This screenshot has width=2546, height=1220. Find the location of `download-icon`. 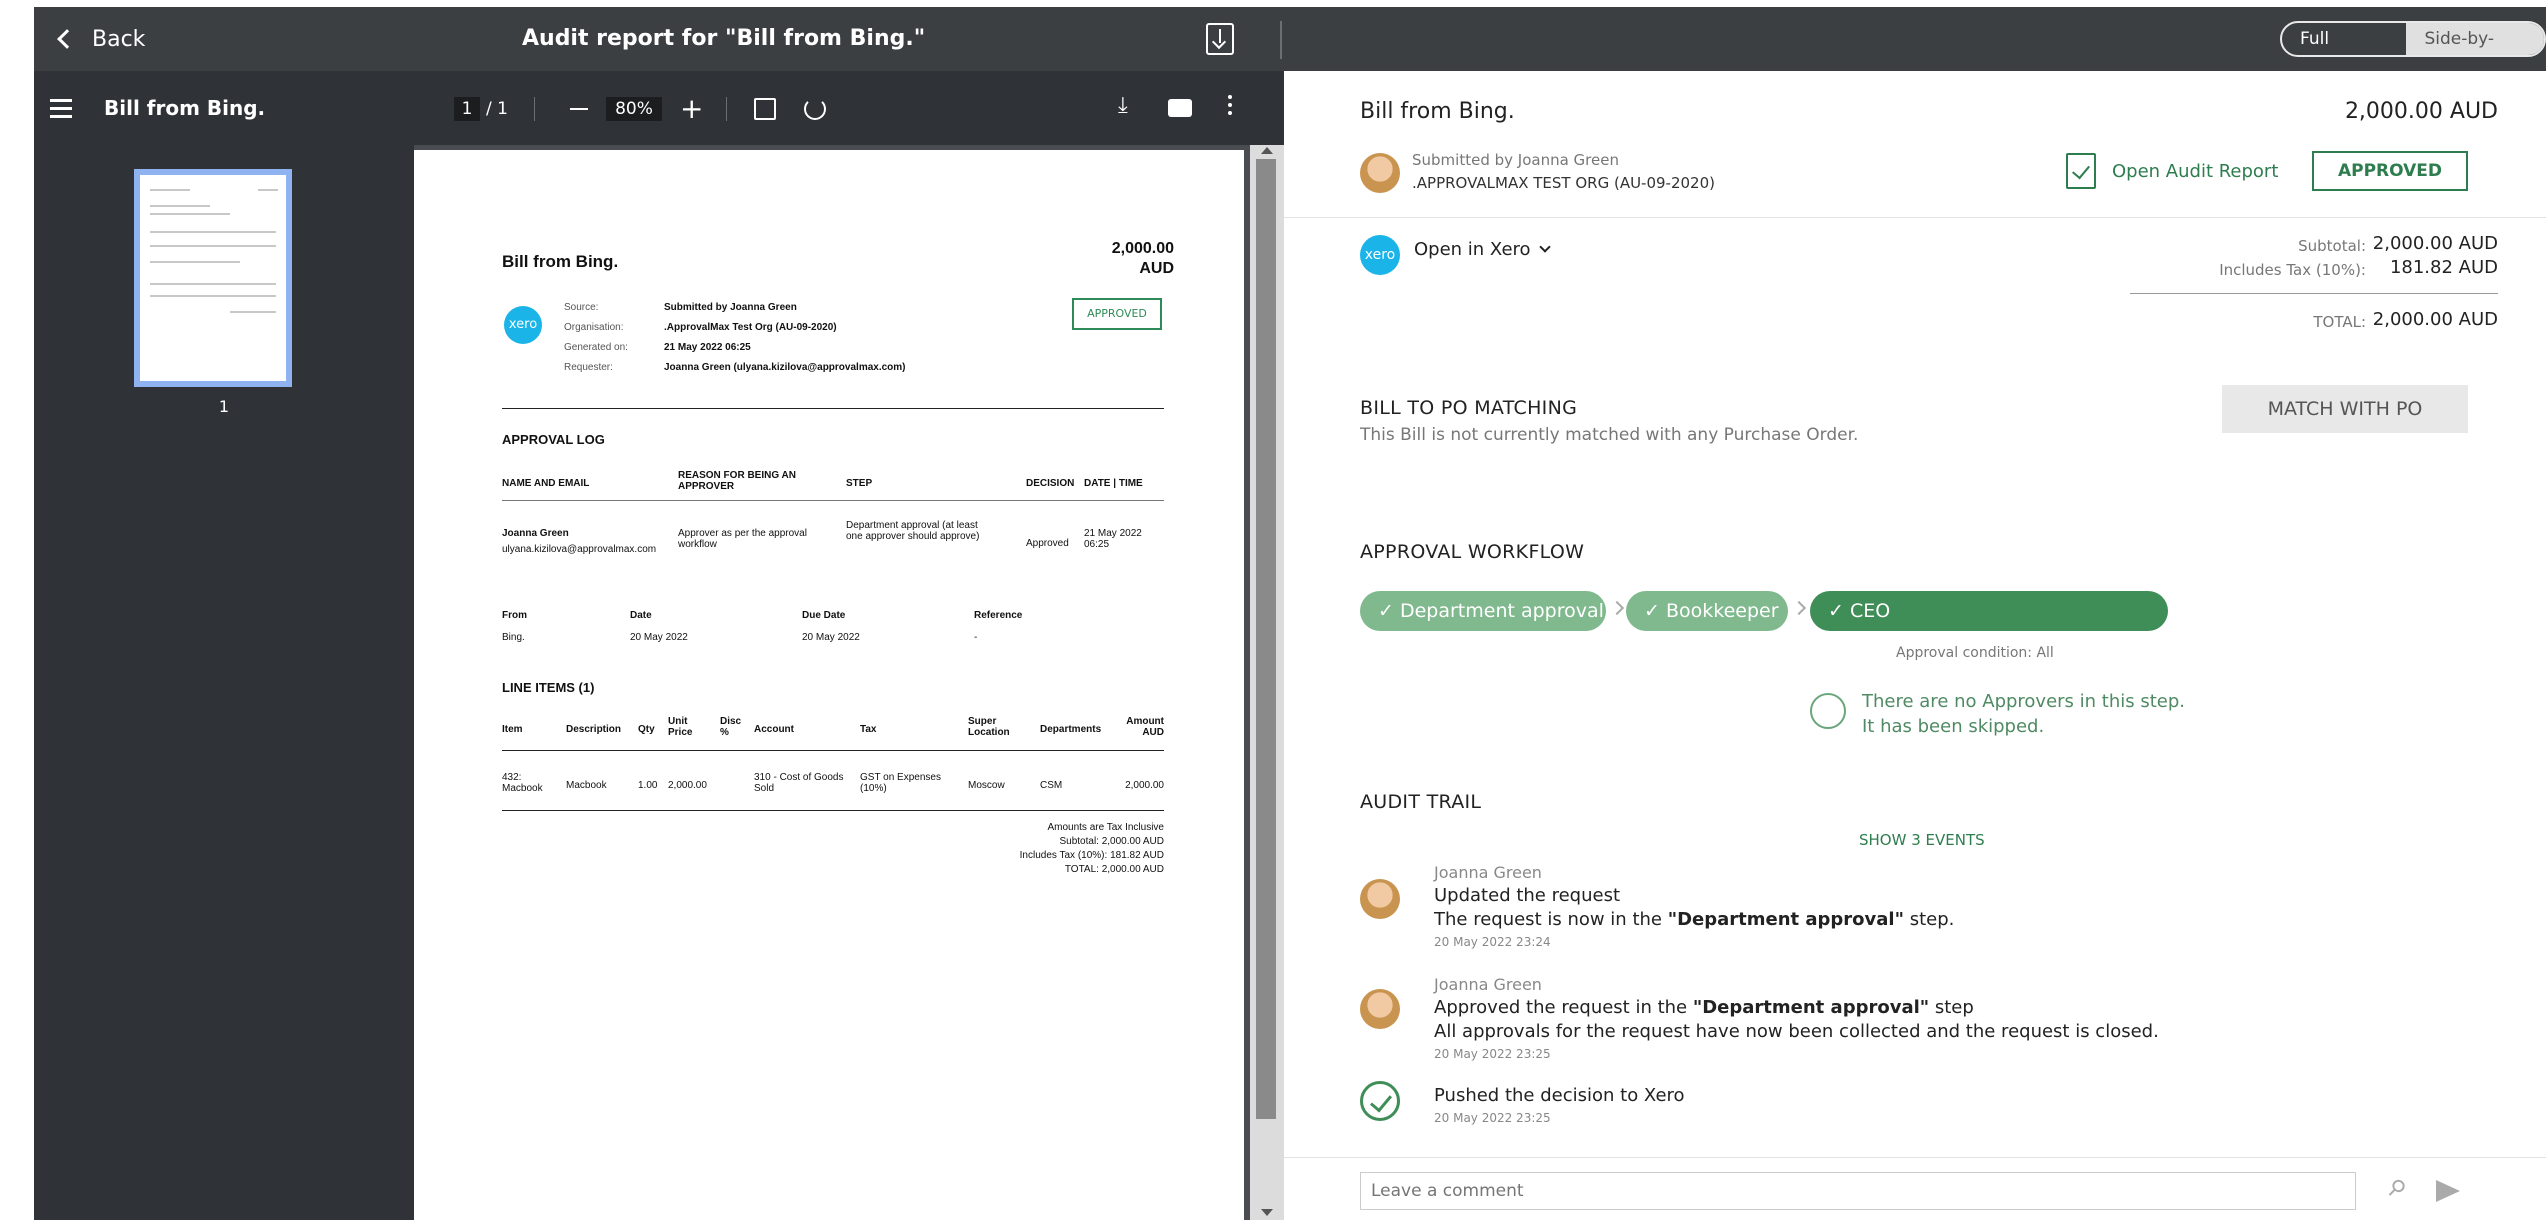

download-icon is located at coordinates (1220, 39).